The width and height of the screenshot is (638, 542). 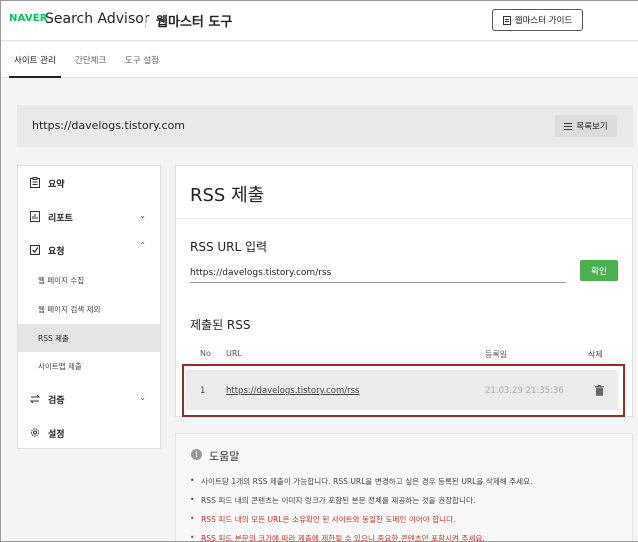 I want to click on list-view-label: 목록보기, so click(x=592, y=127).